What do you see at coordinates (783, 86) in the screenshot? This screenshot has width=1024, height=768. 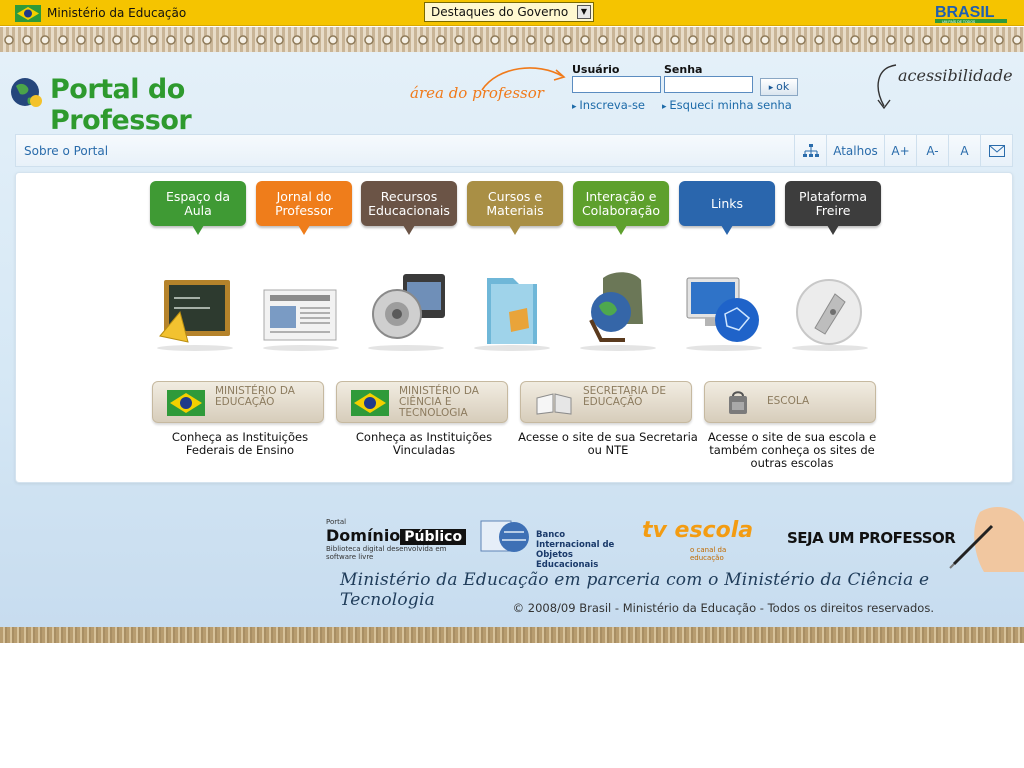 I see `ok-label: ok` at bounding box center [783, 86].